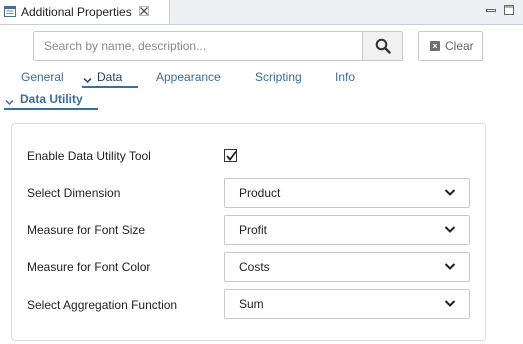 This screenshot has width=523, height=344. Describe the element at coordinates (509, 10) in the screenshot. I see `maximize-icon` at that location.